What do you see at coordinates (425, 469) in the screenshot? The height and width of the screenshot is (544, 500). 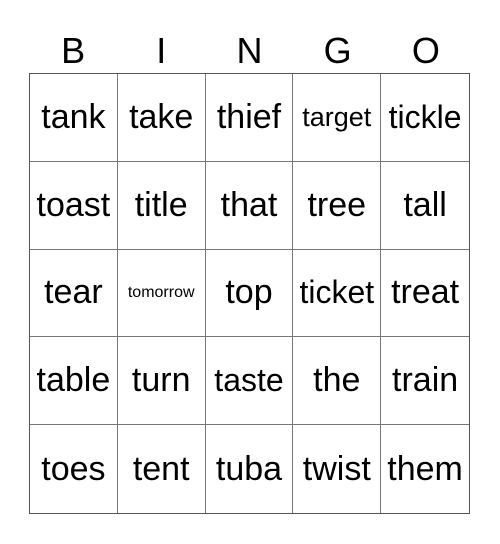 I see `bingo-cell: them` at bounding box center [425, 469].